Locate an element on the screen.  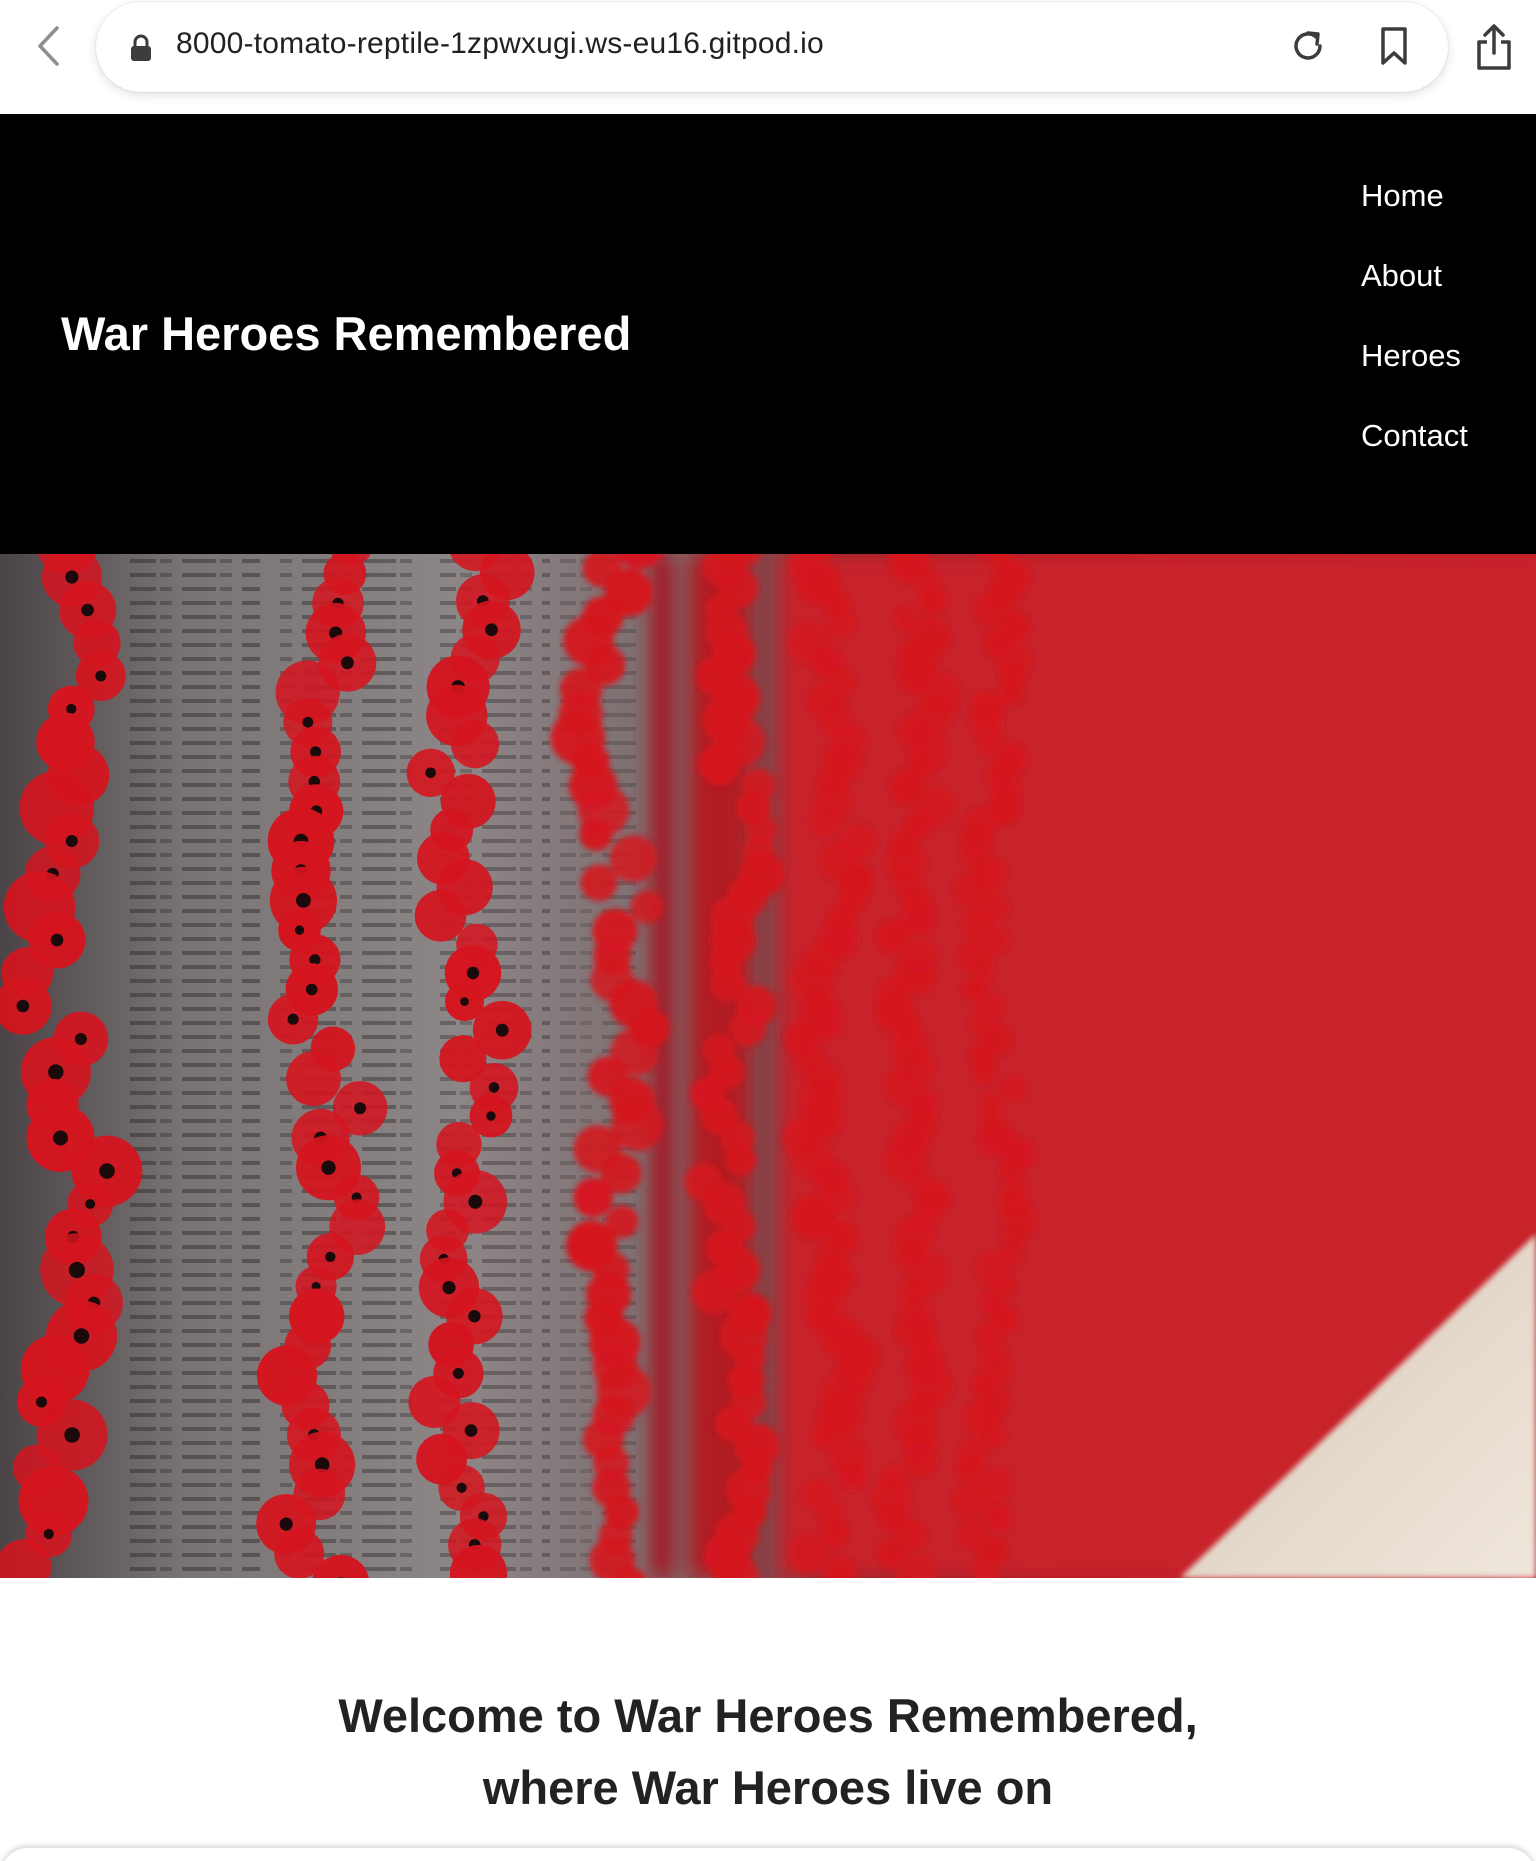
reload-button is located at coordinates (1308, 46).